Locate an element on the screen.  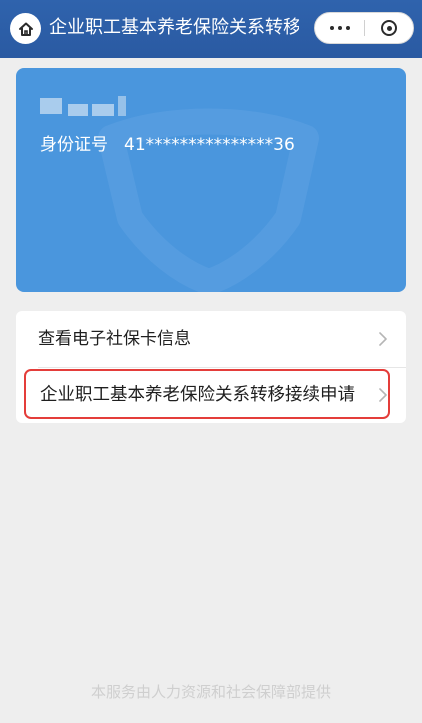
mini-program-capsule is located at coordinates (364, 28).